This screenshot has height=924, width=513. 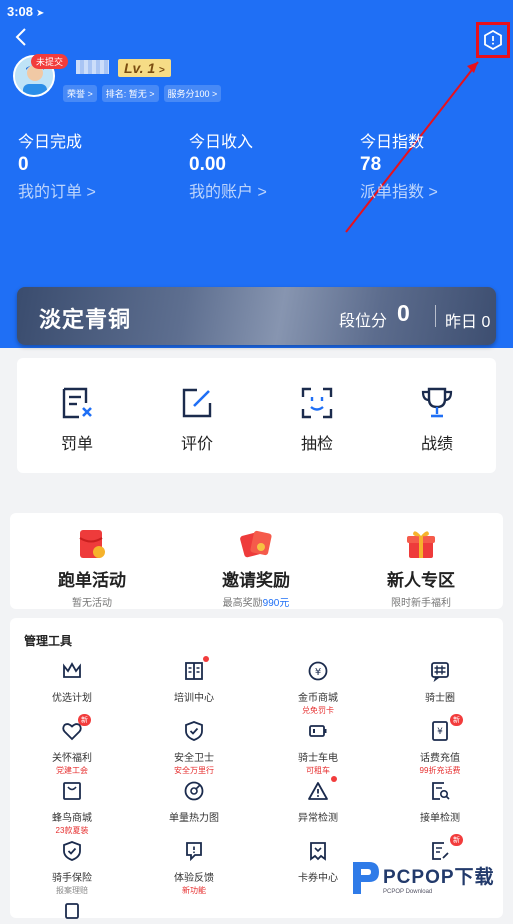 I want to click on tool-label: 异常检测, so click(x=318, y=818).